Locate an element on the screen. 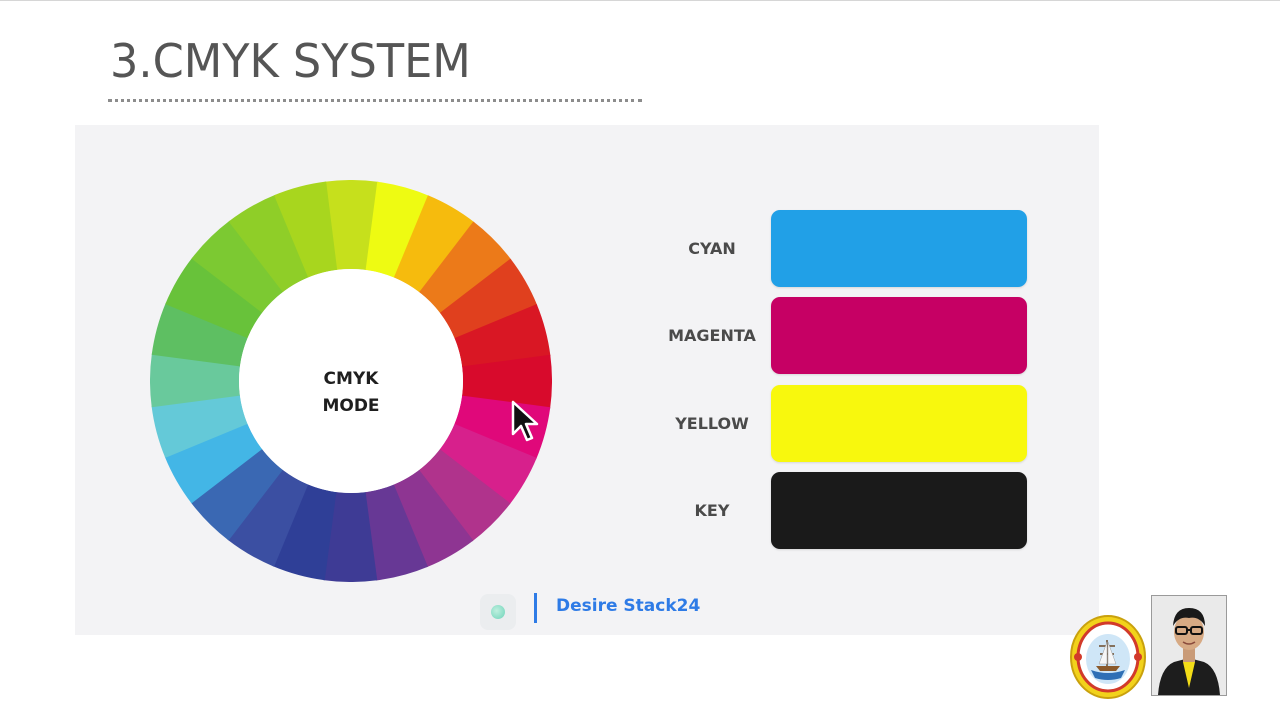  swatch-row-yellow: YELLOW is located at coordinates (845, 424).